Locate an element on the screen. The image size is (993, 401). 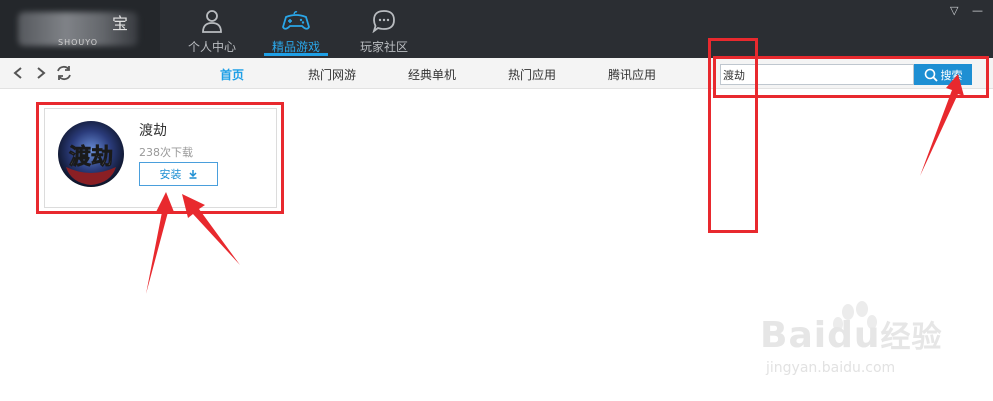
category-hot-apps: 热门应用 is located at coordinates (532, 74).